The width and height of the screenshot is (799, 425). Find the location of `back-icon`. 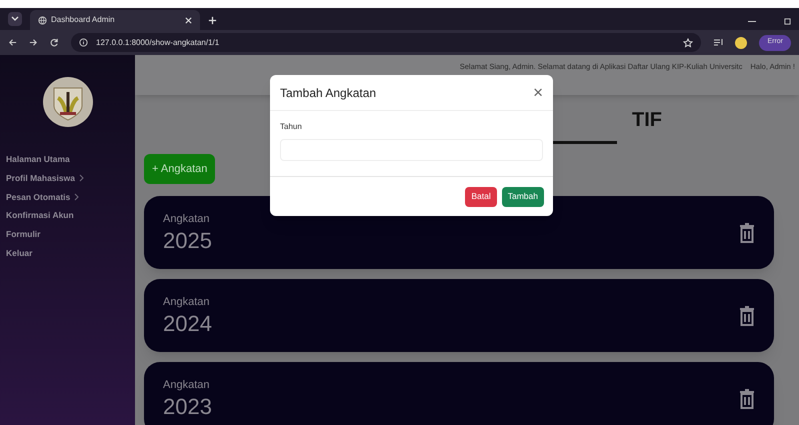

back-icon is located at coordinates (12, 42).